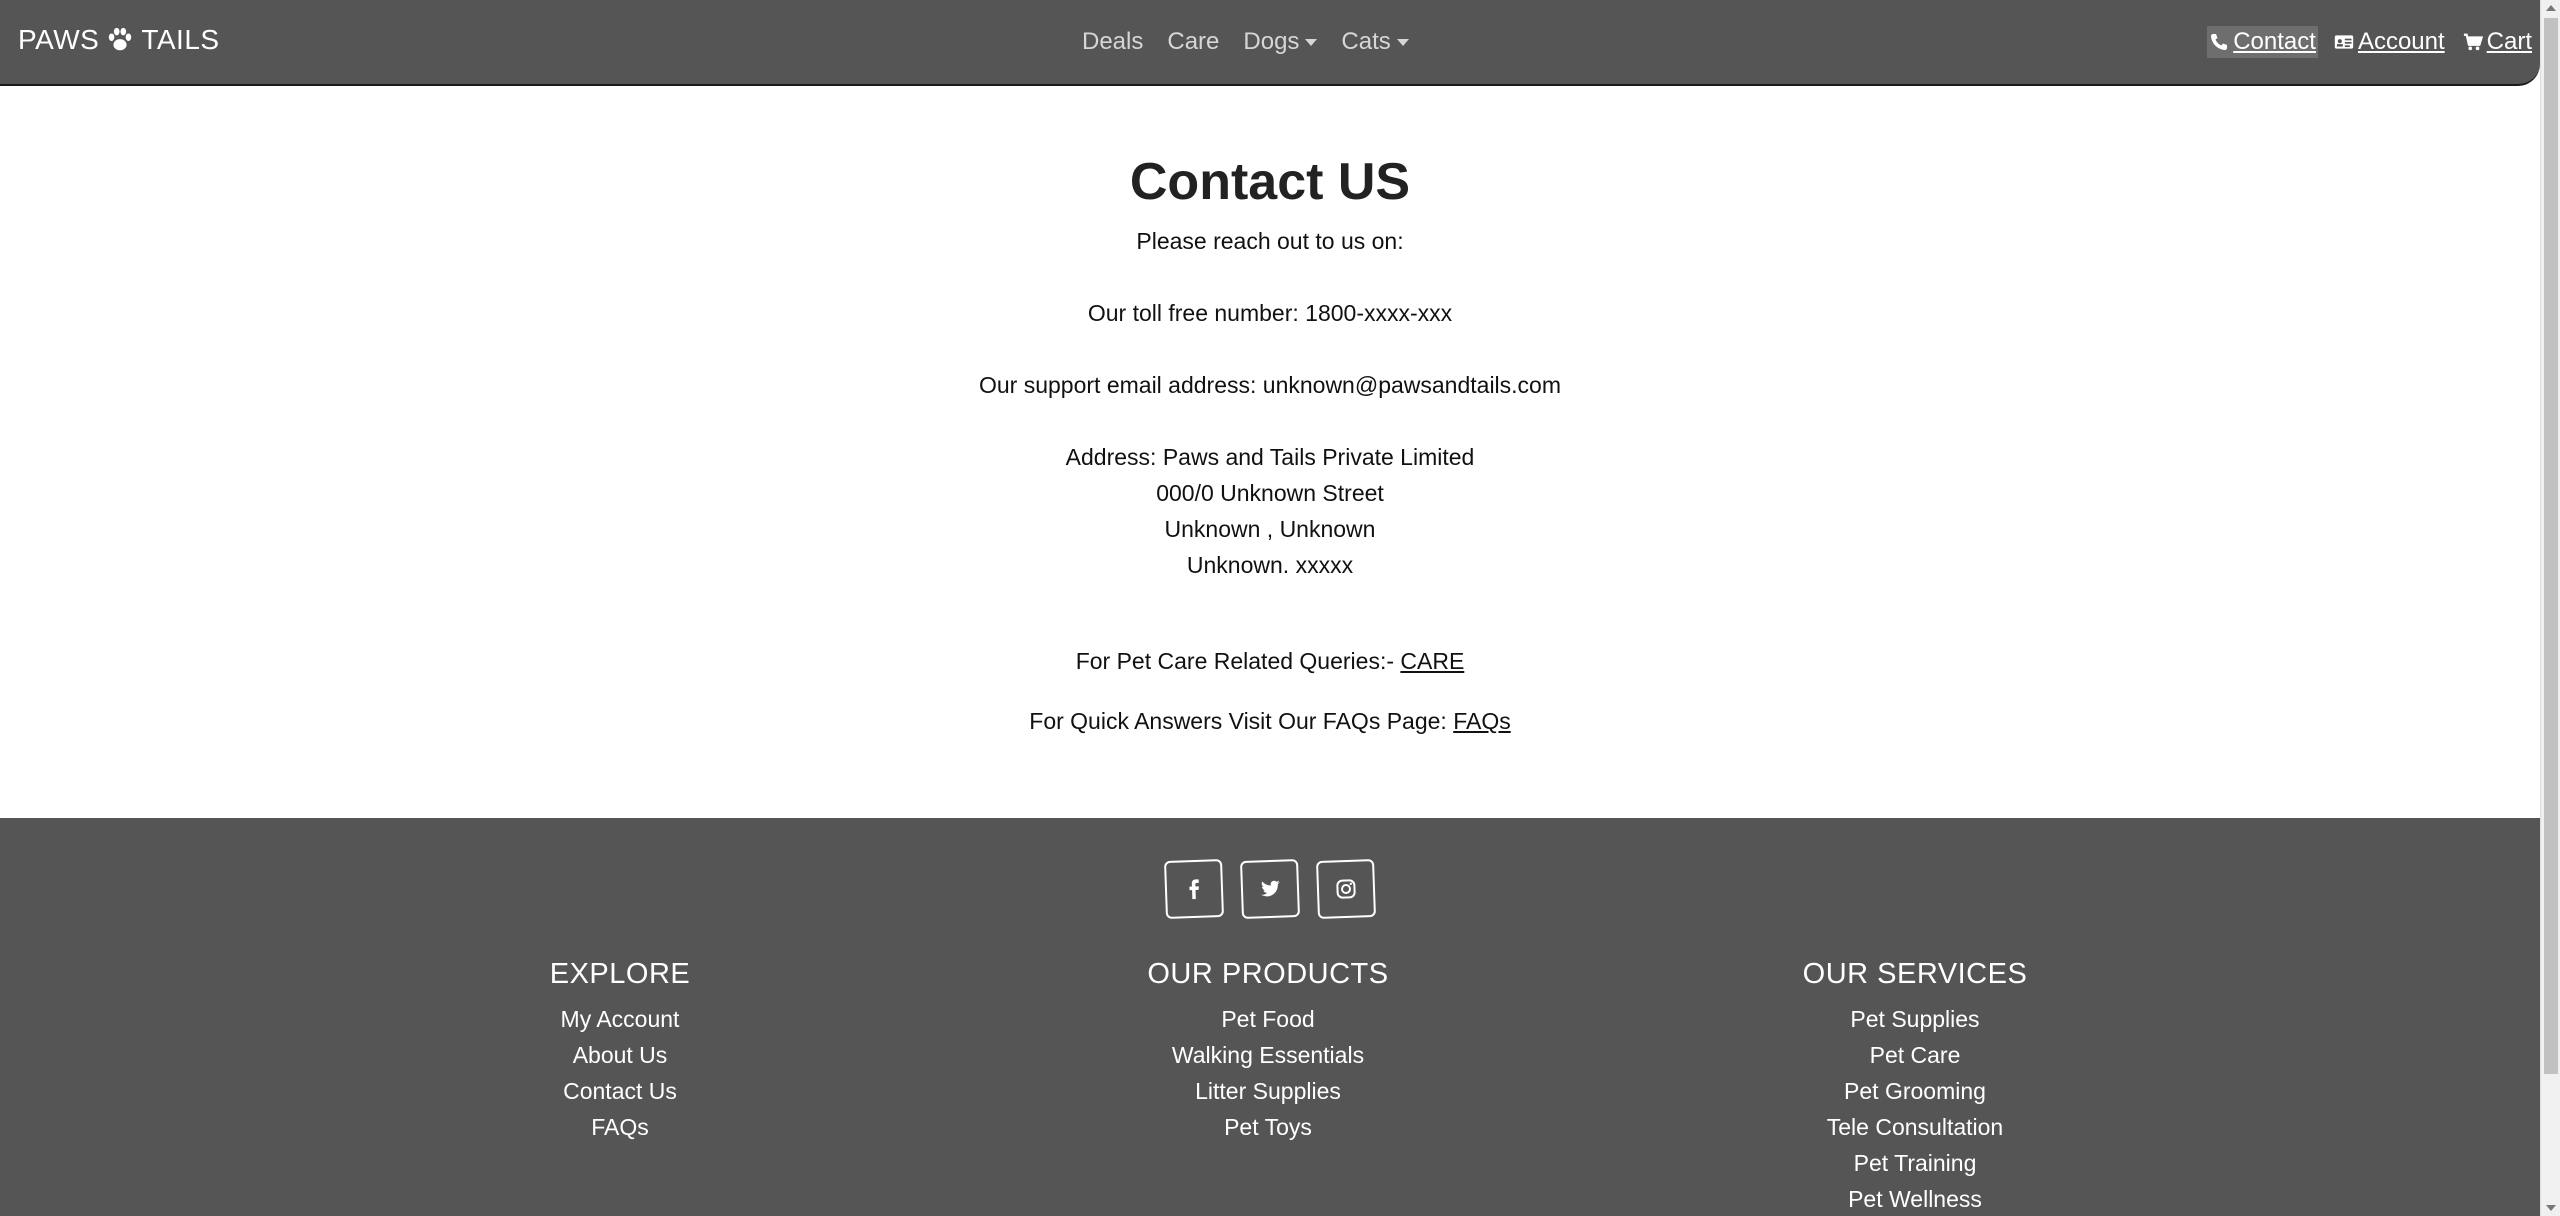 The image size is (2560, 1216). What do you see at coordinates (620, 1019) in the screenshot?
I see `footer-link-my-account: My Account` at bounding box center [620, 1019].